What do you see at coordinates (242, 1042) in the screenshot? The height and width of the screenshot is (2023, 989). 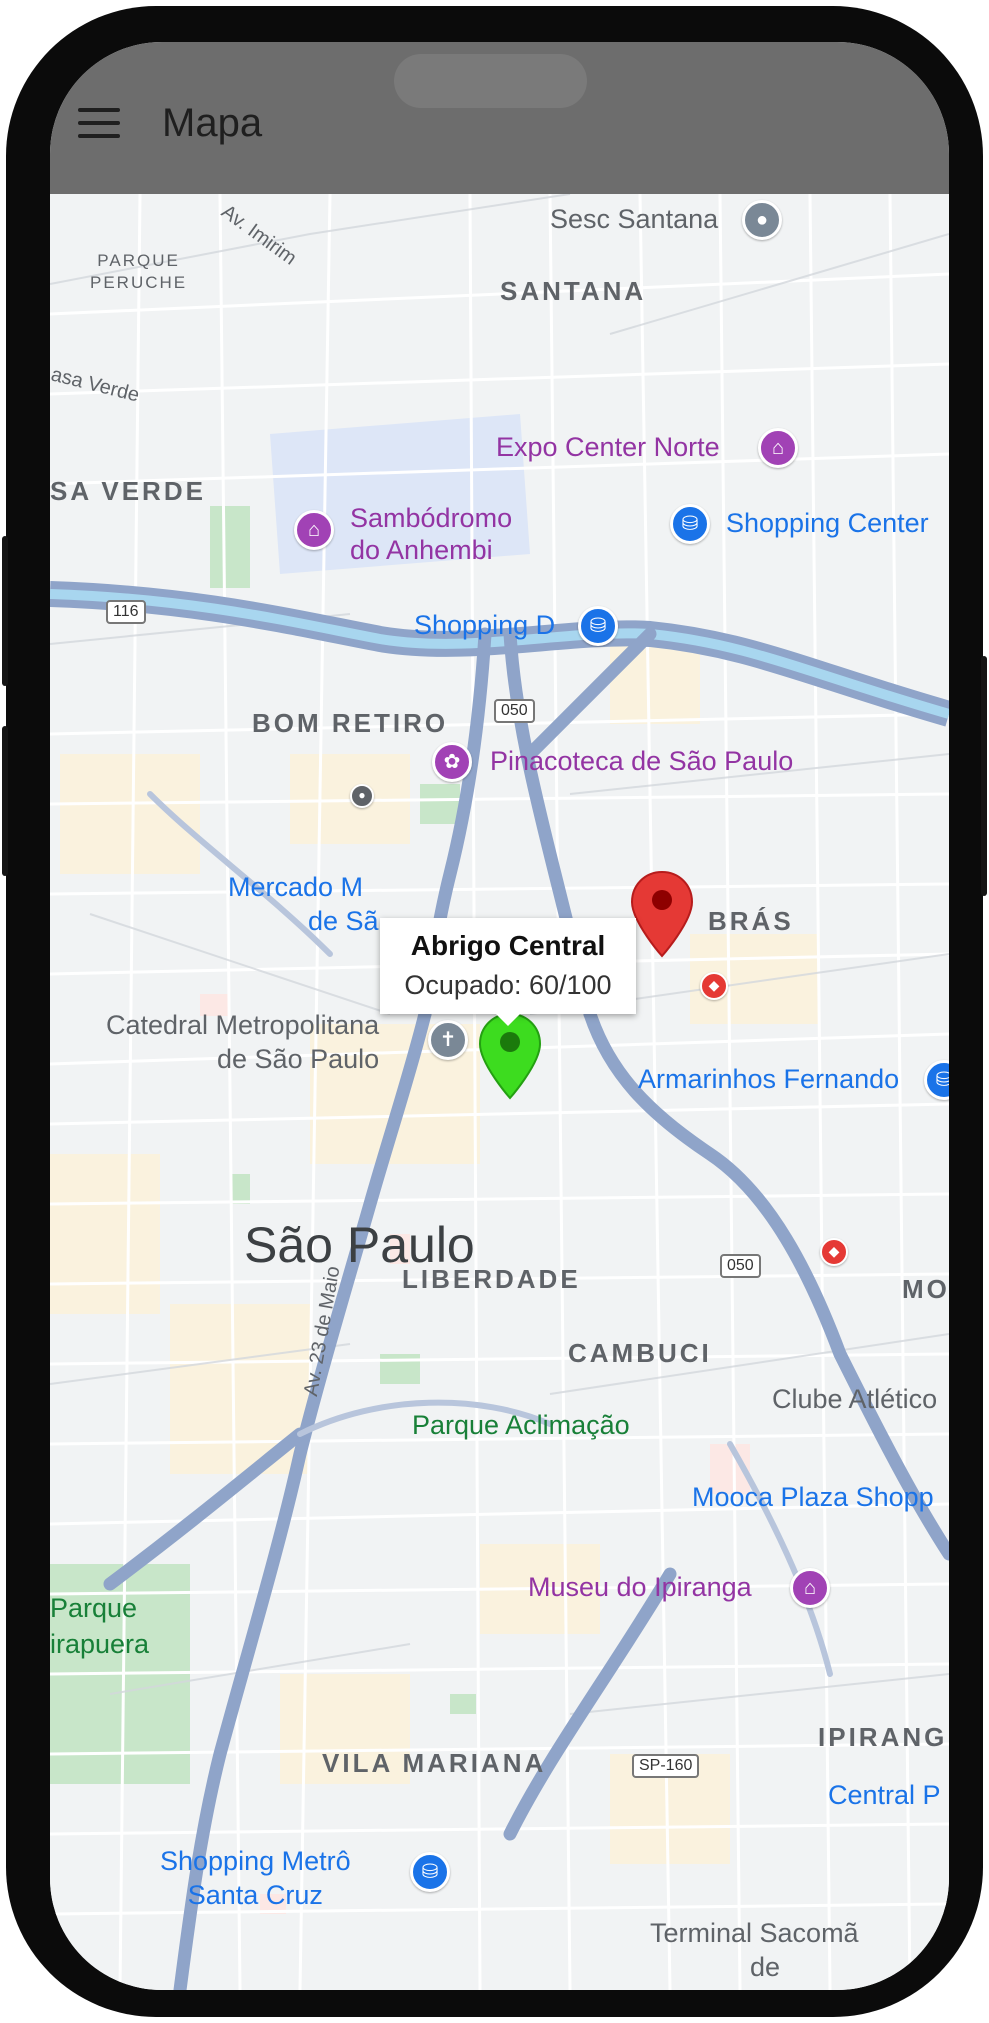 I see `poi-catedral: Catedral Metropolitana de São Paulo` at bounding box center [242, 1042].